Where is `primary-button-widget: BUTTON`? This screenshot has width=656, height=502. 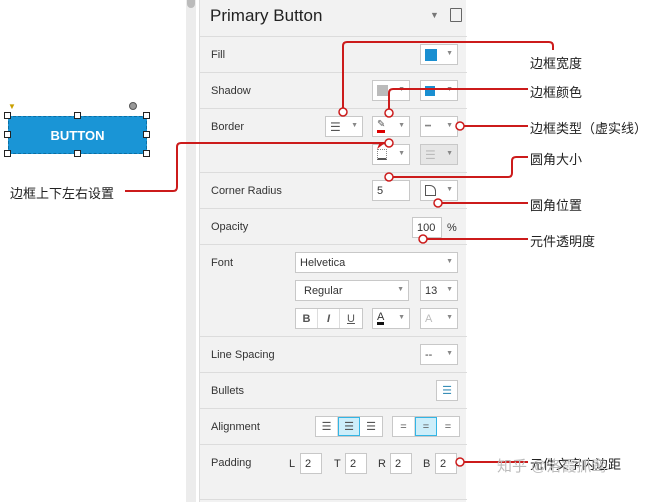 primary-button-widget: BUTTON is located at coordinates (77, 135).